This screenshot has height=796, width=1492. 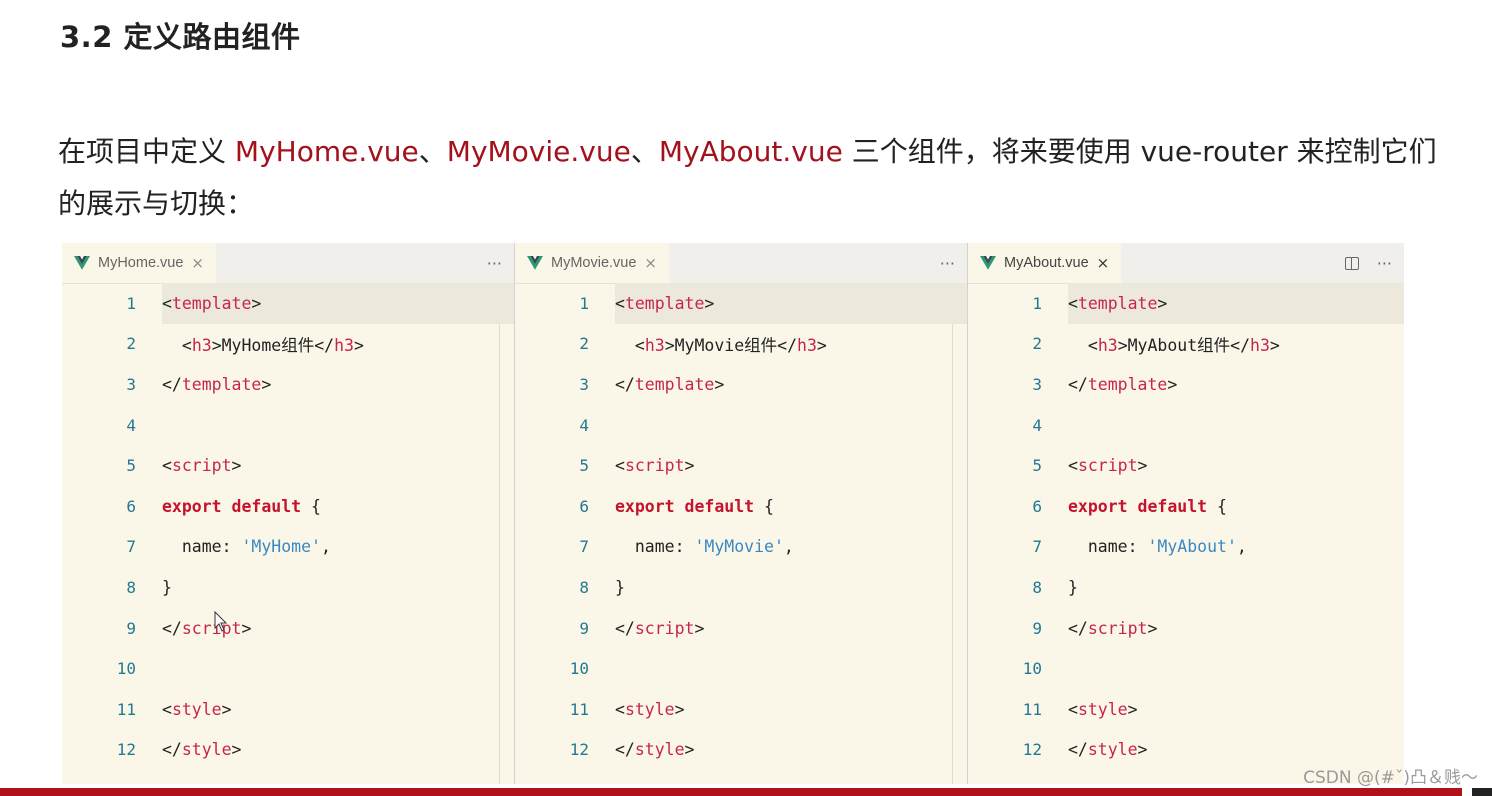 I want to click on tab-actions: ···, so click(x=947, y=263).